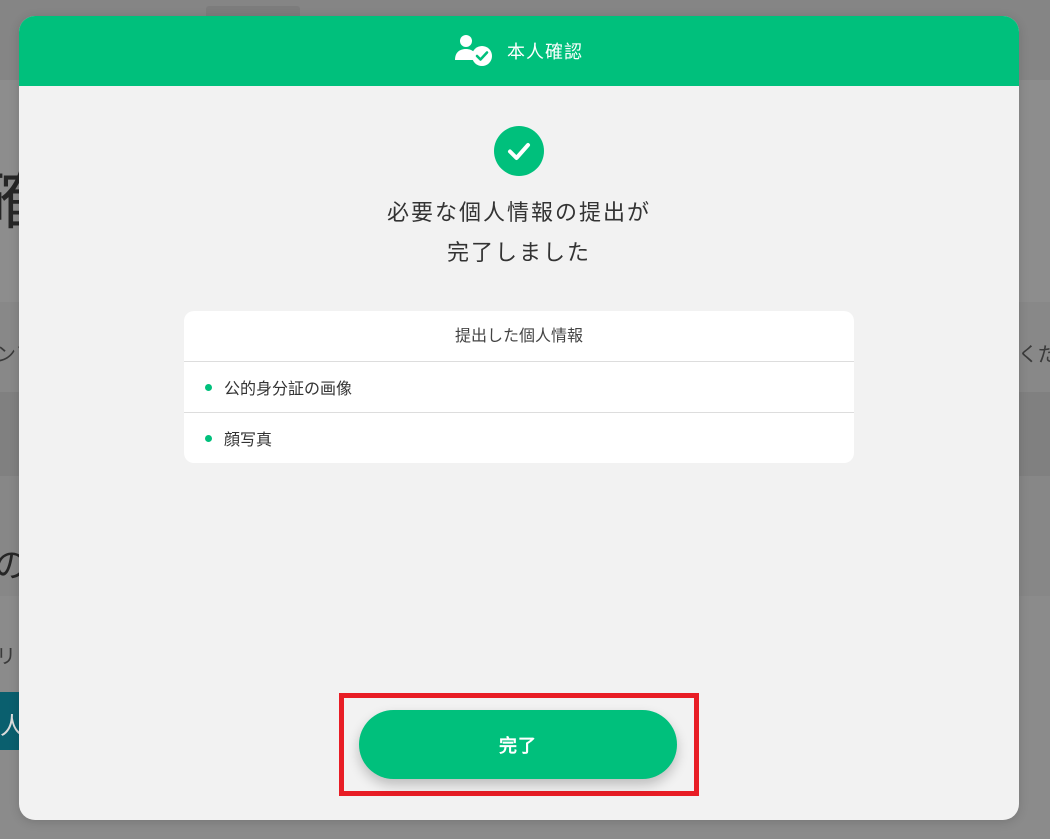 This screenshot has width=1050, height=839. I want to click on list-item-label: 公的身分証の画像, so click(288, 388).